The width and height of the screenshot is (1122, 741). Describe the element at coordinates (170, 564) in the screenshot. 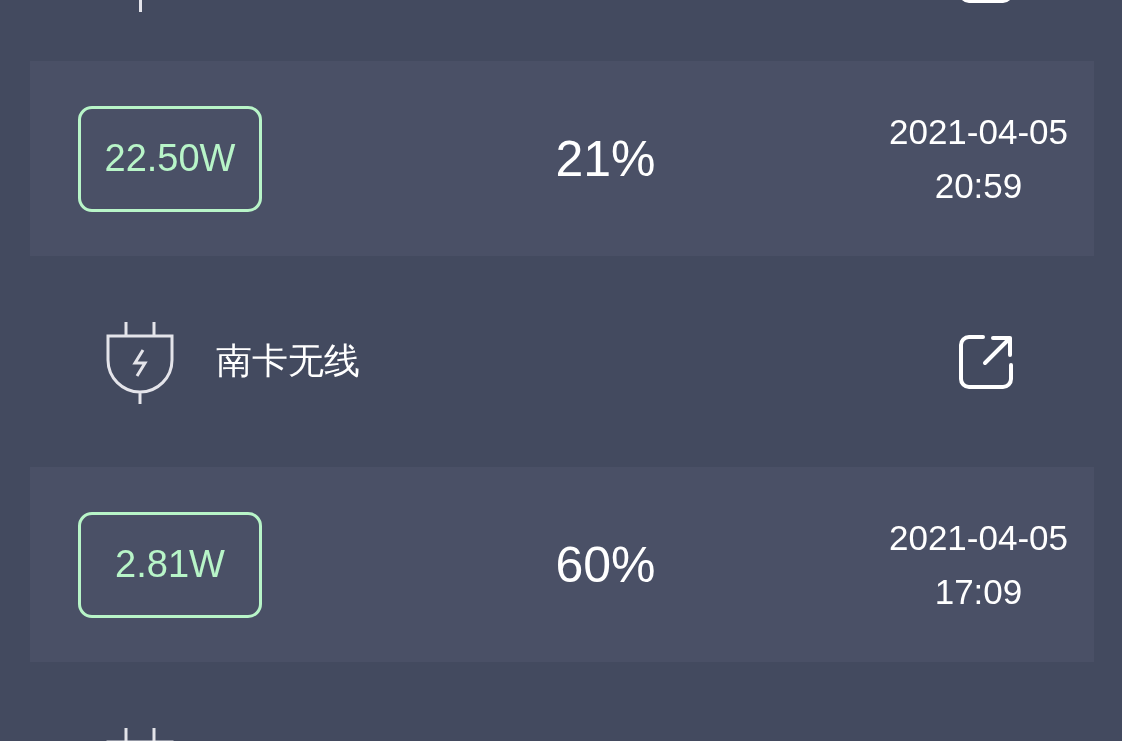

I see `power-badge: 2.81W` at that location.